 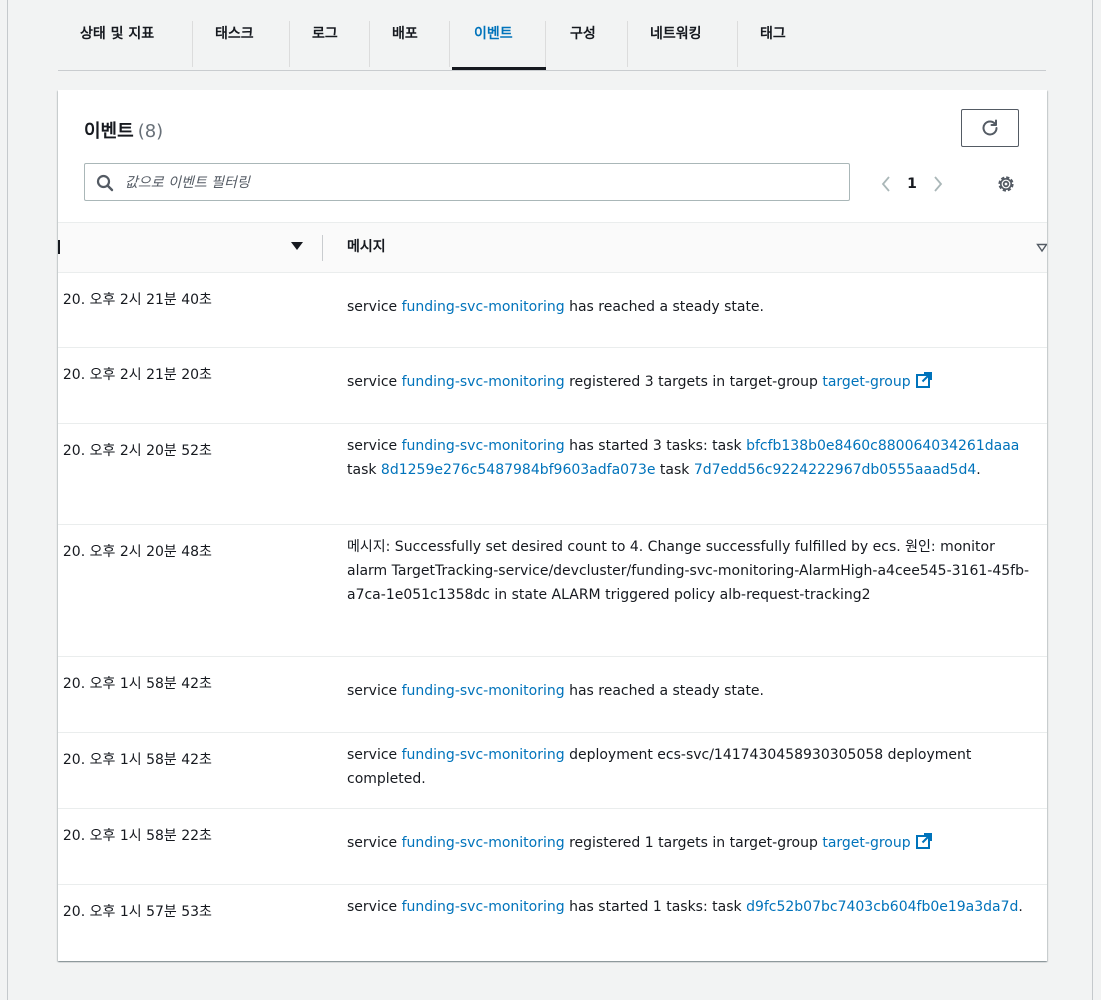 I want to click on search-input, so click(x=475, y=183).